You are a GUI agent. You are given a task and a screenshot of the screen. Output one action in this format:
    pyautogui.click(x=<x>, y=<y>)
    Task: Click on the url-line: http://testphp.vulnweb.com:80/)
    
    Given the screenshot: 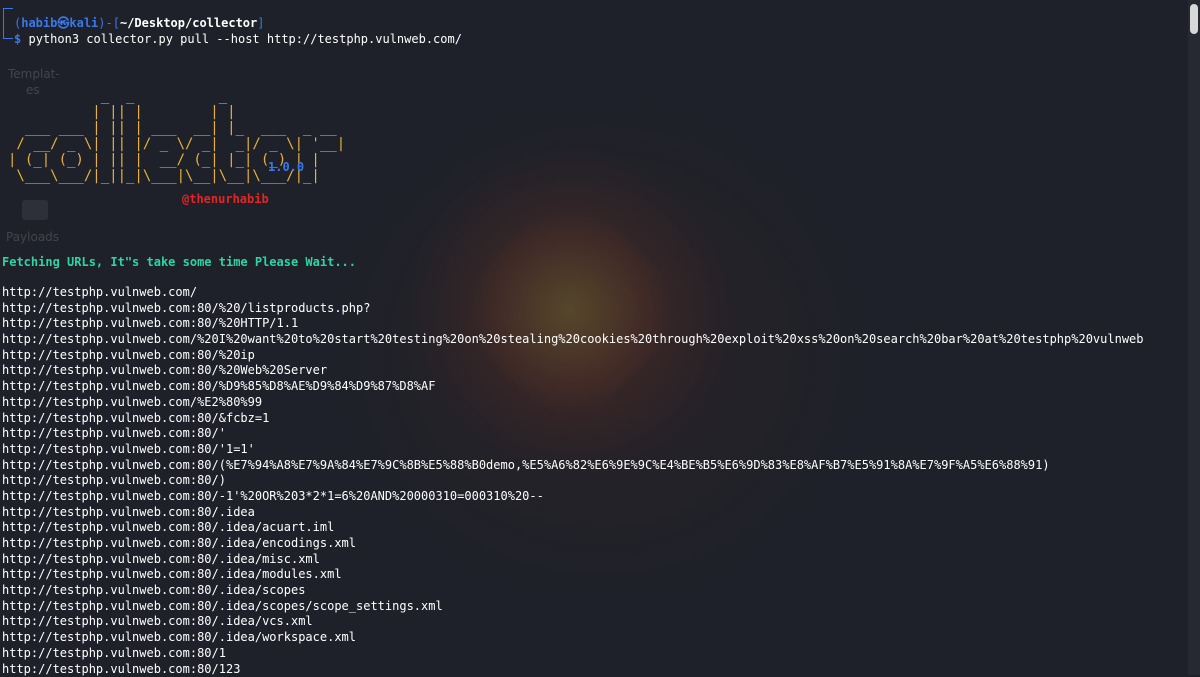 What is the action you would take?
    pyautogui.click(x=573, y=481)
    